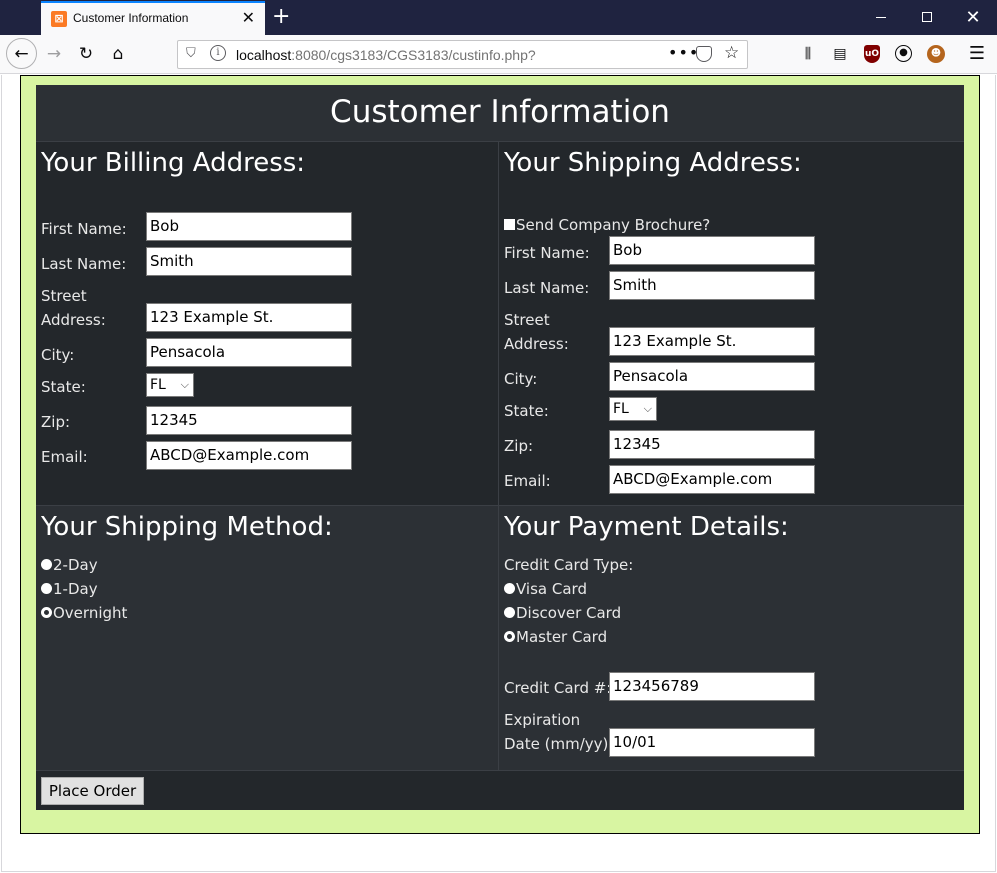 This screenshot has width=997, height=873. Describe the element at coordinates (413, 55) in the screenshot. I see `url-path: :8080/cgs3183/CGS3183/custinfo.php?` at that location.